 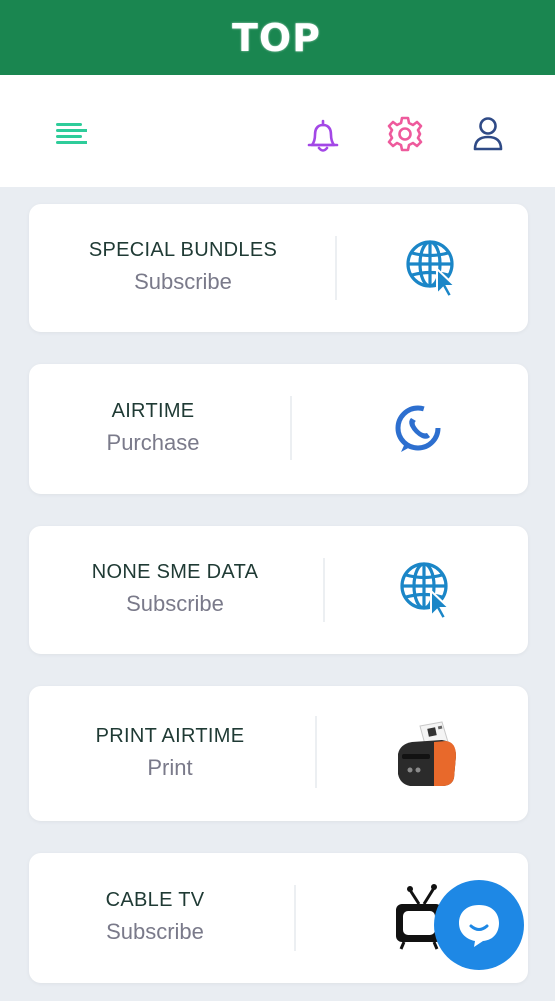 What do you see at coordinates (405, 134) in the screenshot?
I see `settings-gear-icon` at bounding box center [405, 134].